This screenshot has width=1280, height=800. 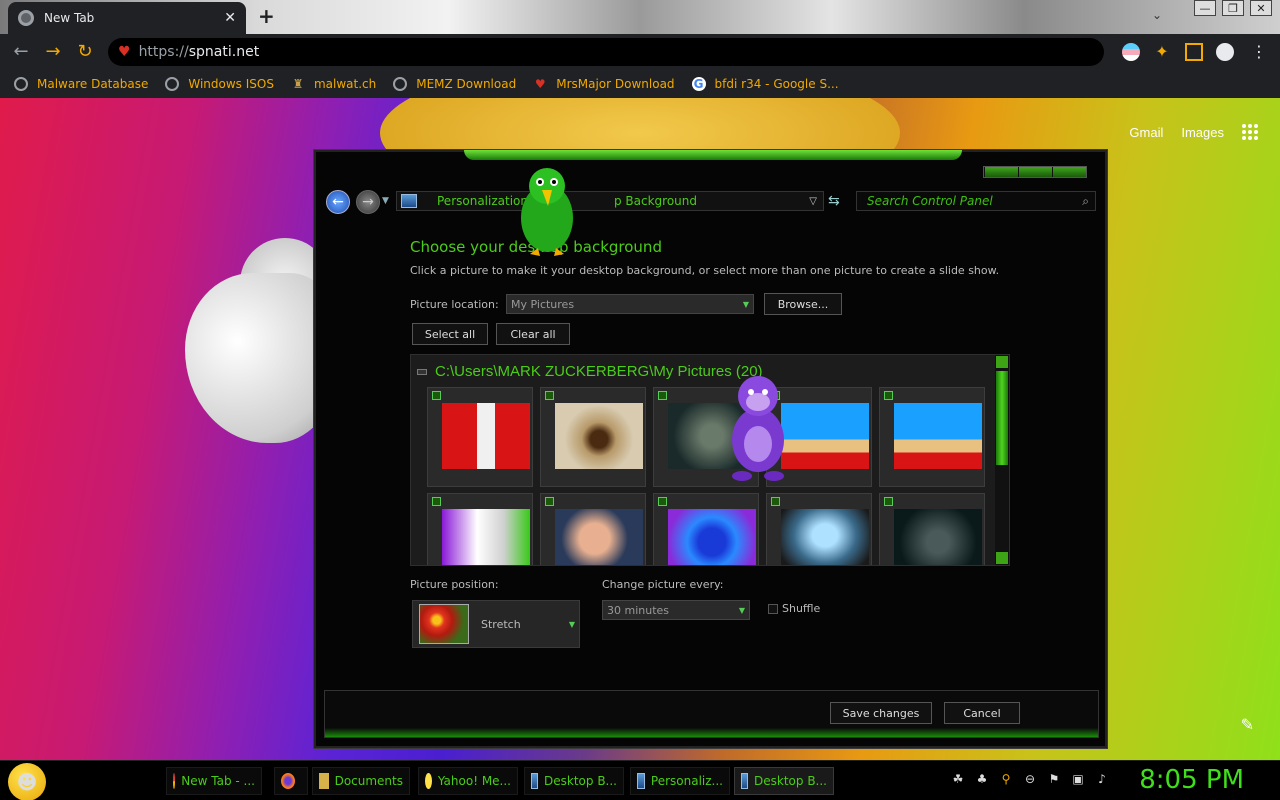 What do you see at coordinates (1202, 132) in the screenshot?
I see `images-link: Images` at bounding box center [1202, 132].